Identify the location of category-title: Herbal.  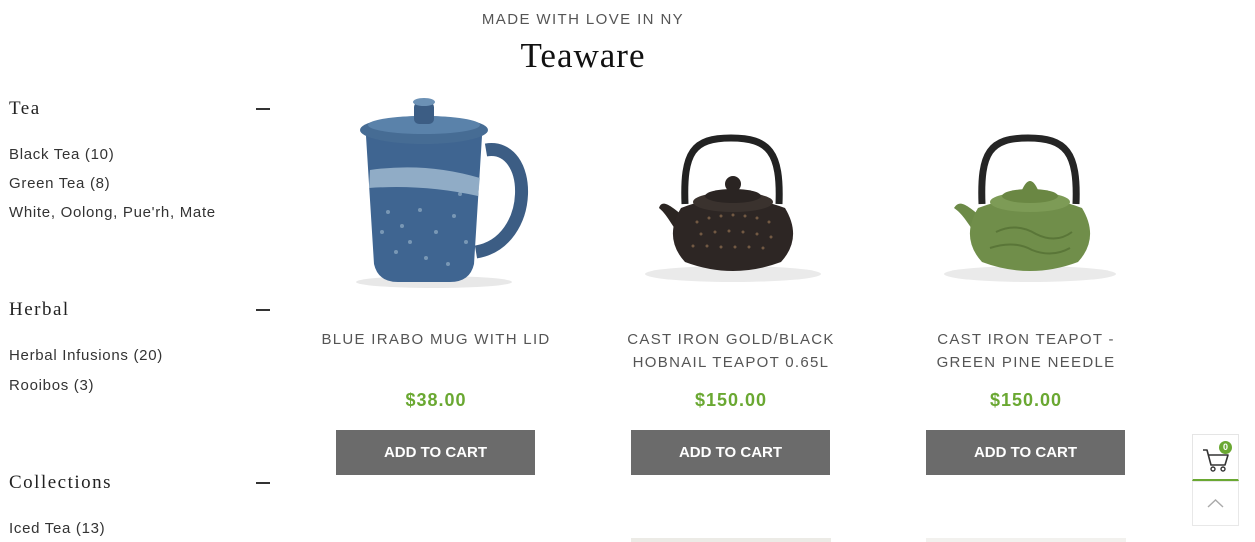
(39, 309).